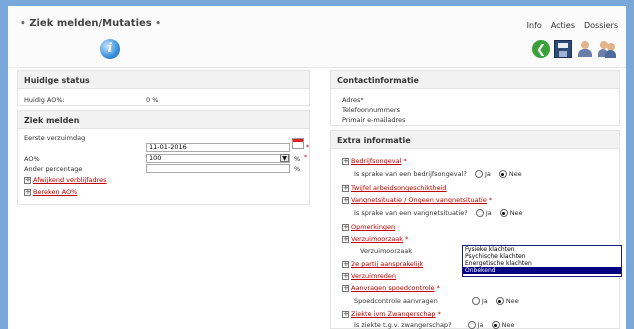 The width and height of the screenshot is (634, 329). Describe the element at coordinates (475, 80) in the screenshot. I see `contact-heading: Contactinformatie` at that location.